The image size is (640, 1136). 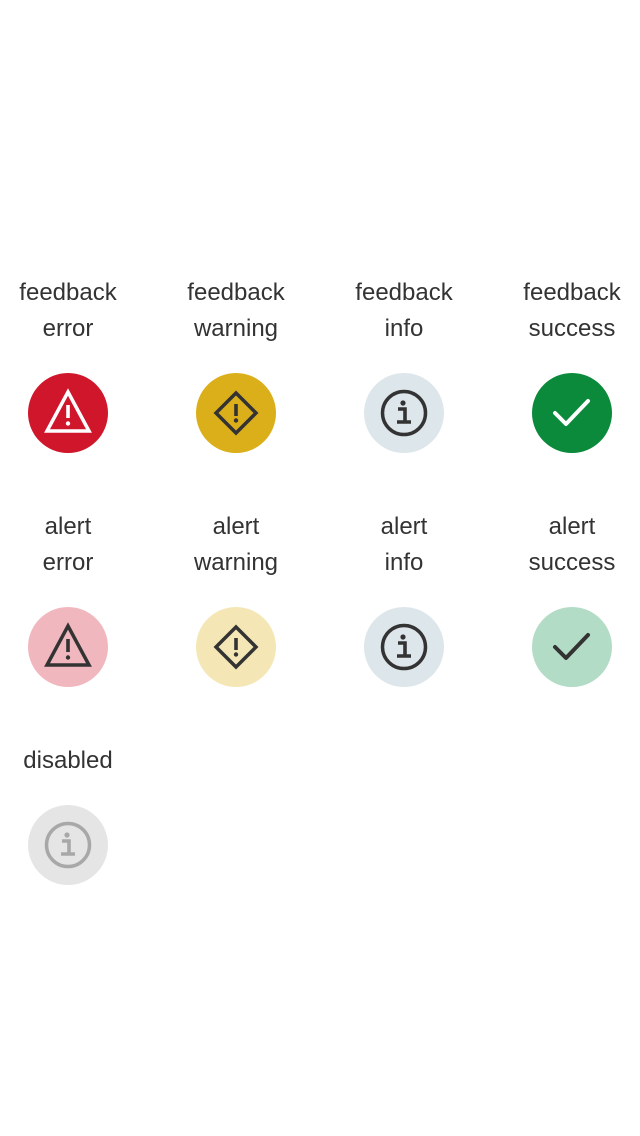 I want to click on alert-info-badge, so click(x=404, y=647).